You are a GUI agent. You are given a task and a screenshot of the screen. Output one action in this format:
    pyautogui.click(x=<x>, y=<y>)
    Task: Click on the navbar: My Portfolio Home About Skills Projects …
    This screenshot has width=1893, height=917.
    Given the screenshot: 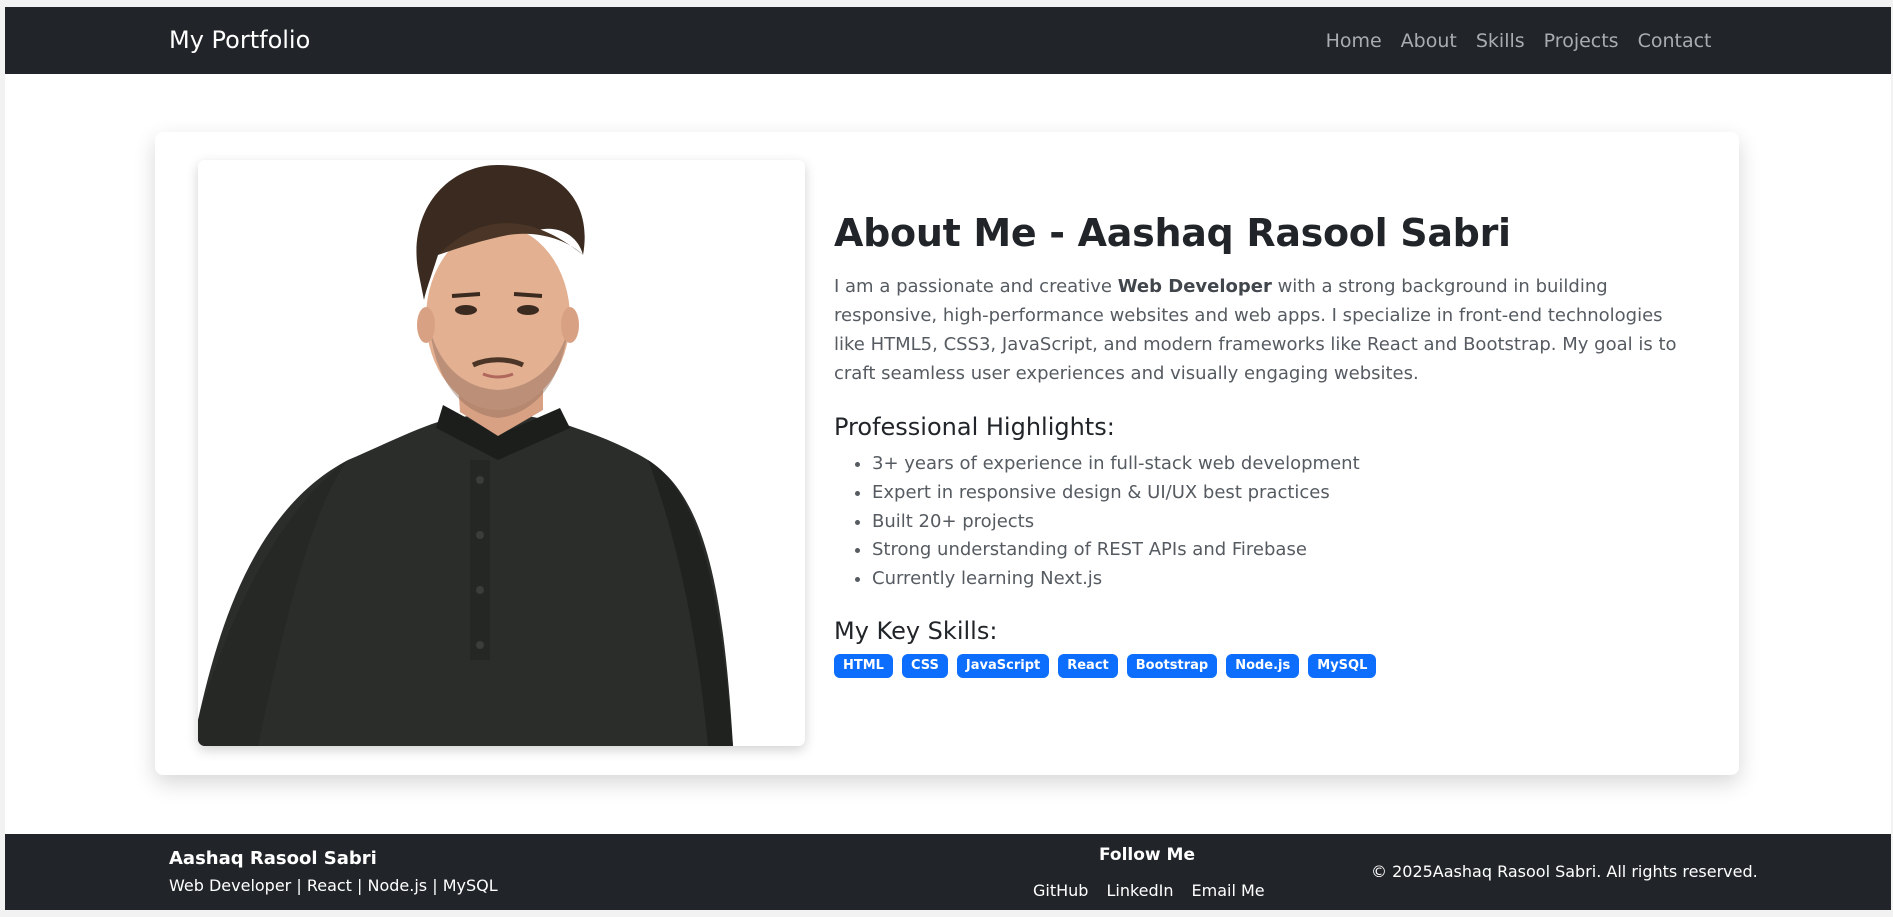 What is the action you would take?
    pyautogui.click(x=948, y=40)
    